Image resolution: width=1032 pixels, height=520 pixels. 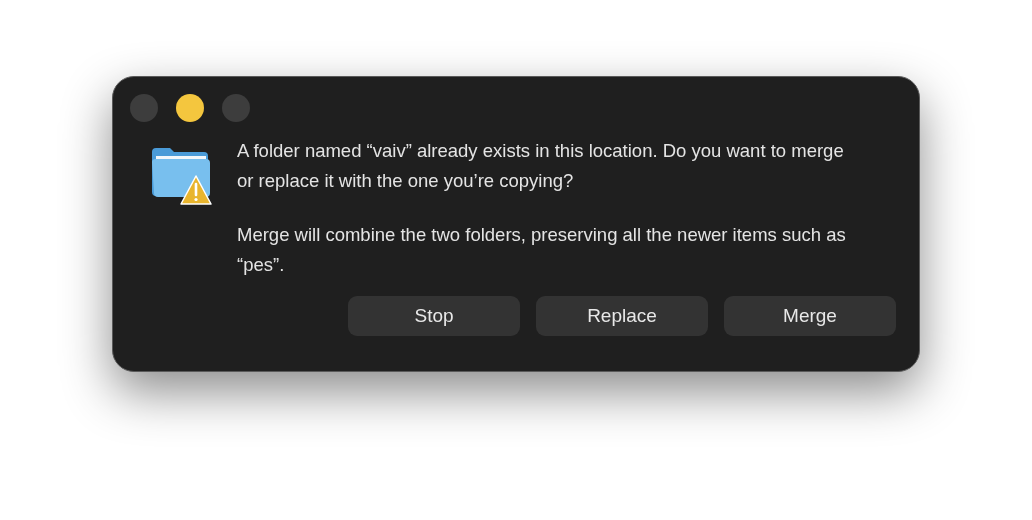 What do you see at coordinates (622, 316) in the screenshot?
I see `dialog-button: Replace` at bounding box center [622, 316].